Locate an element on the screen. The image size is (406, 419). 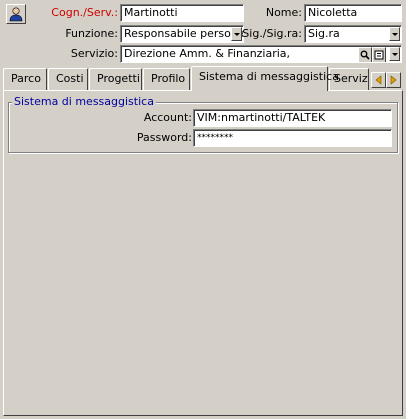
tab-scroll-left-button is located at coordinates (378, 80).